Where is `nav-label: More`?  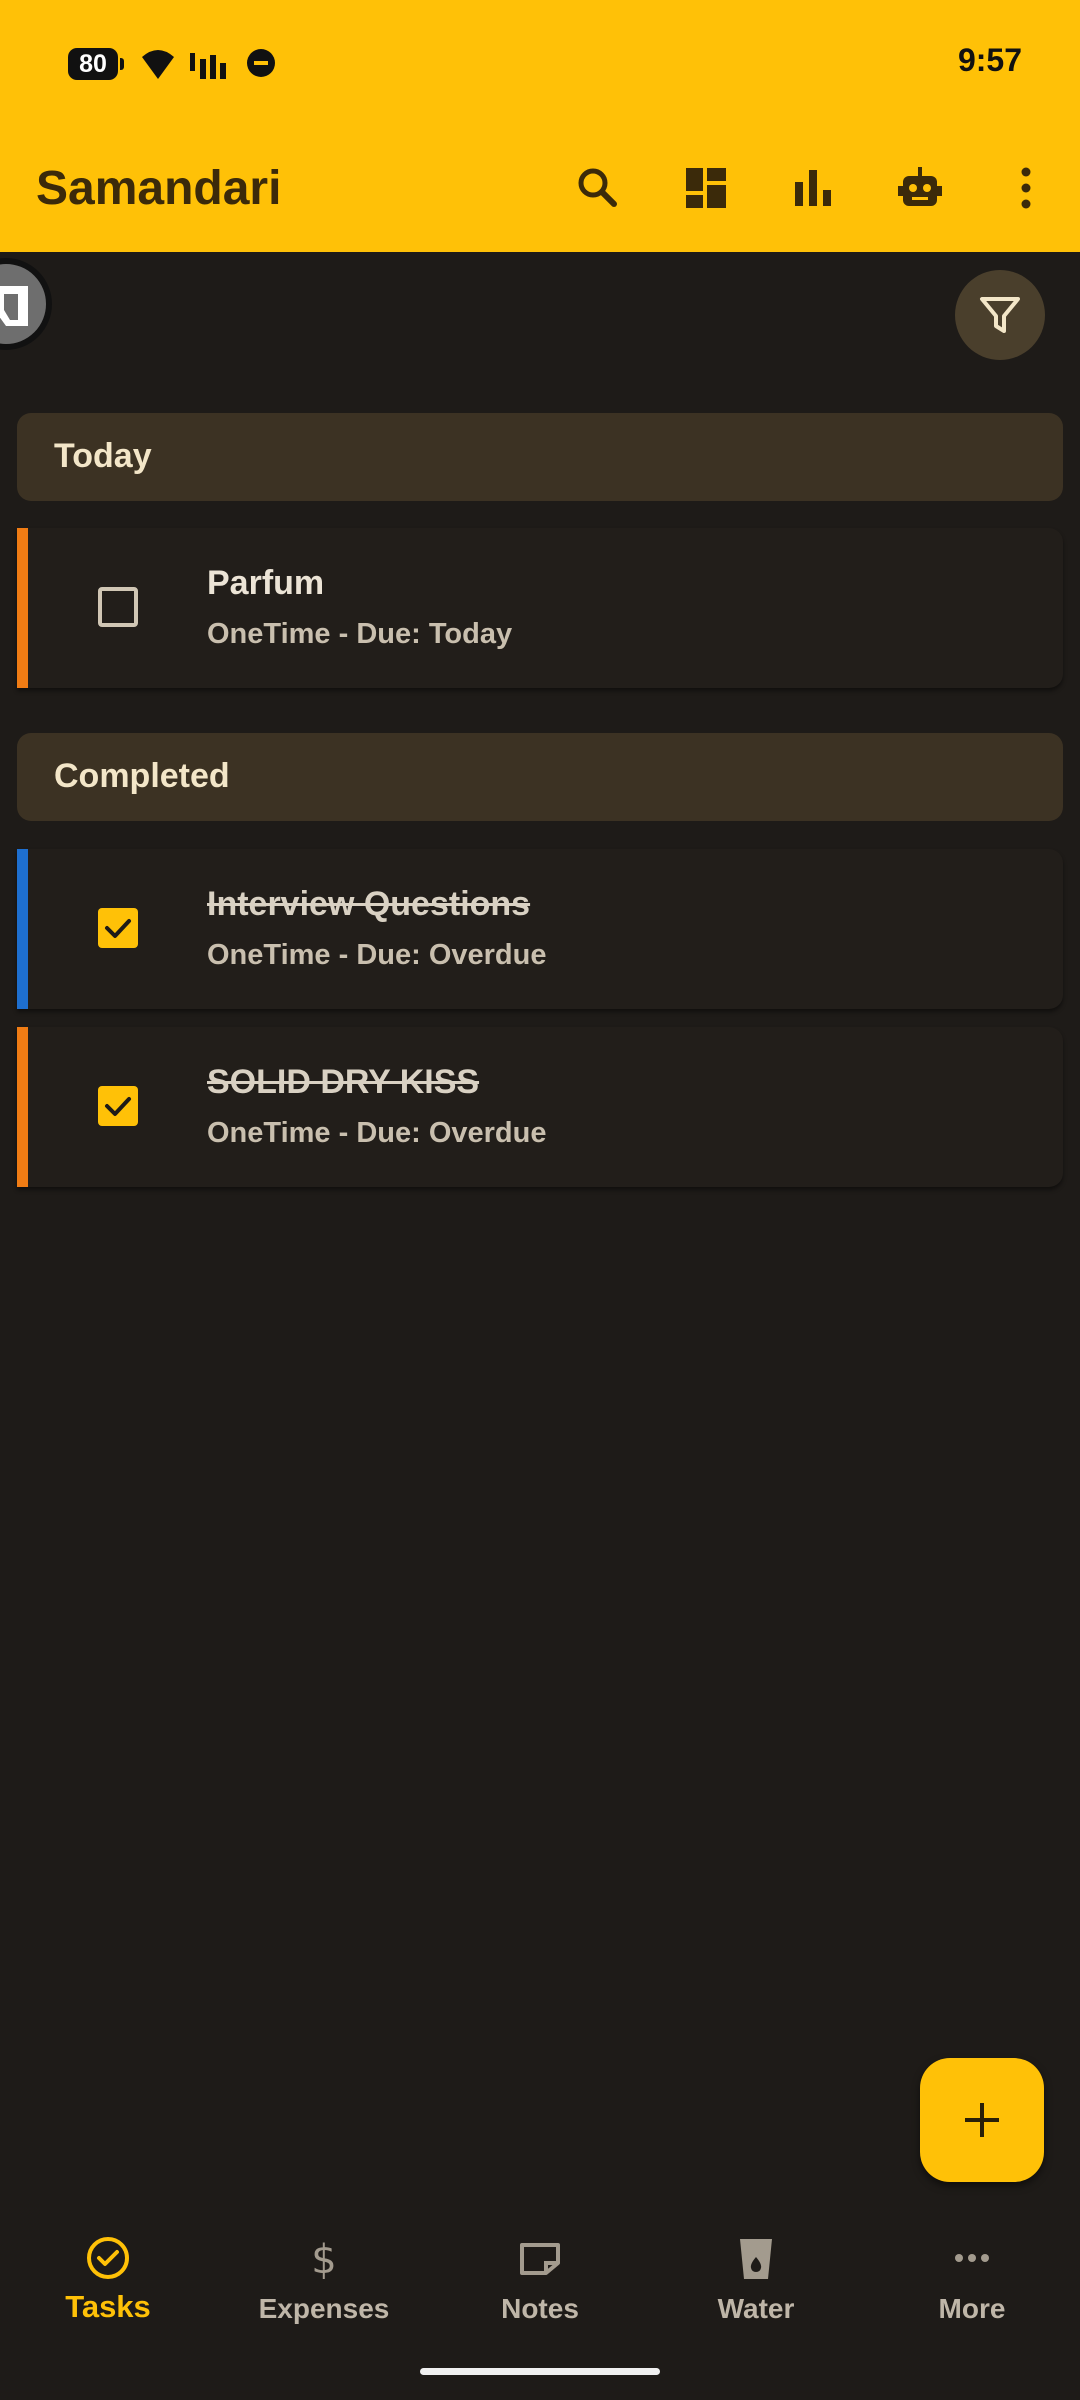
nav-label: More is located at coordinates (972, 2308).